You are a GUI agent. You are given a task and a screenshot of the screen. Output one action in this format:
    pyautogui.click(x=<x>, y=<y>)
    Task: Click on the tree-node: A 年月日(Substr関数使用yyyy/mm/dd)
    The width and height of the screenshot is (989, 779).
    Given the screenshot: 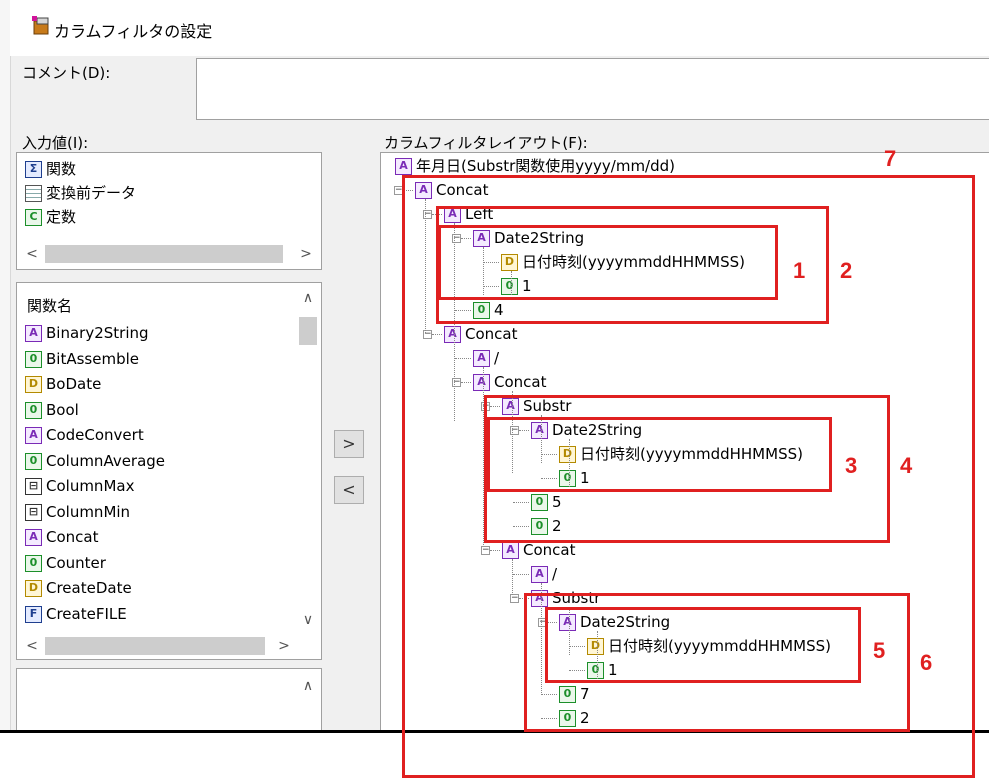 What is the action you would take?
    pyautogui.click(x=535, y=166)
    